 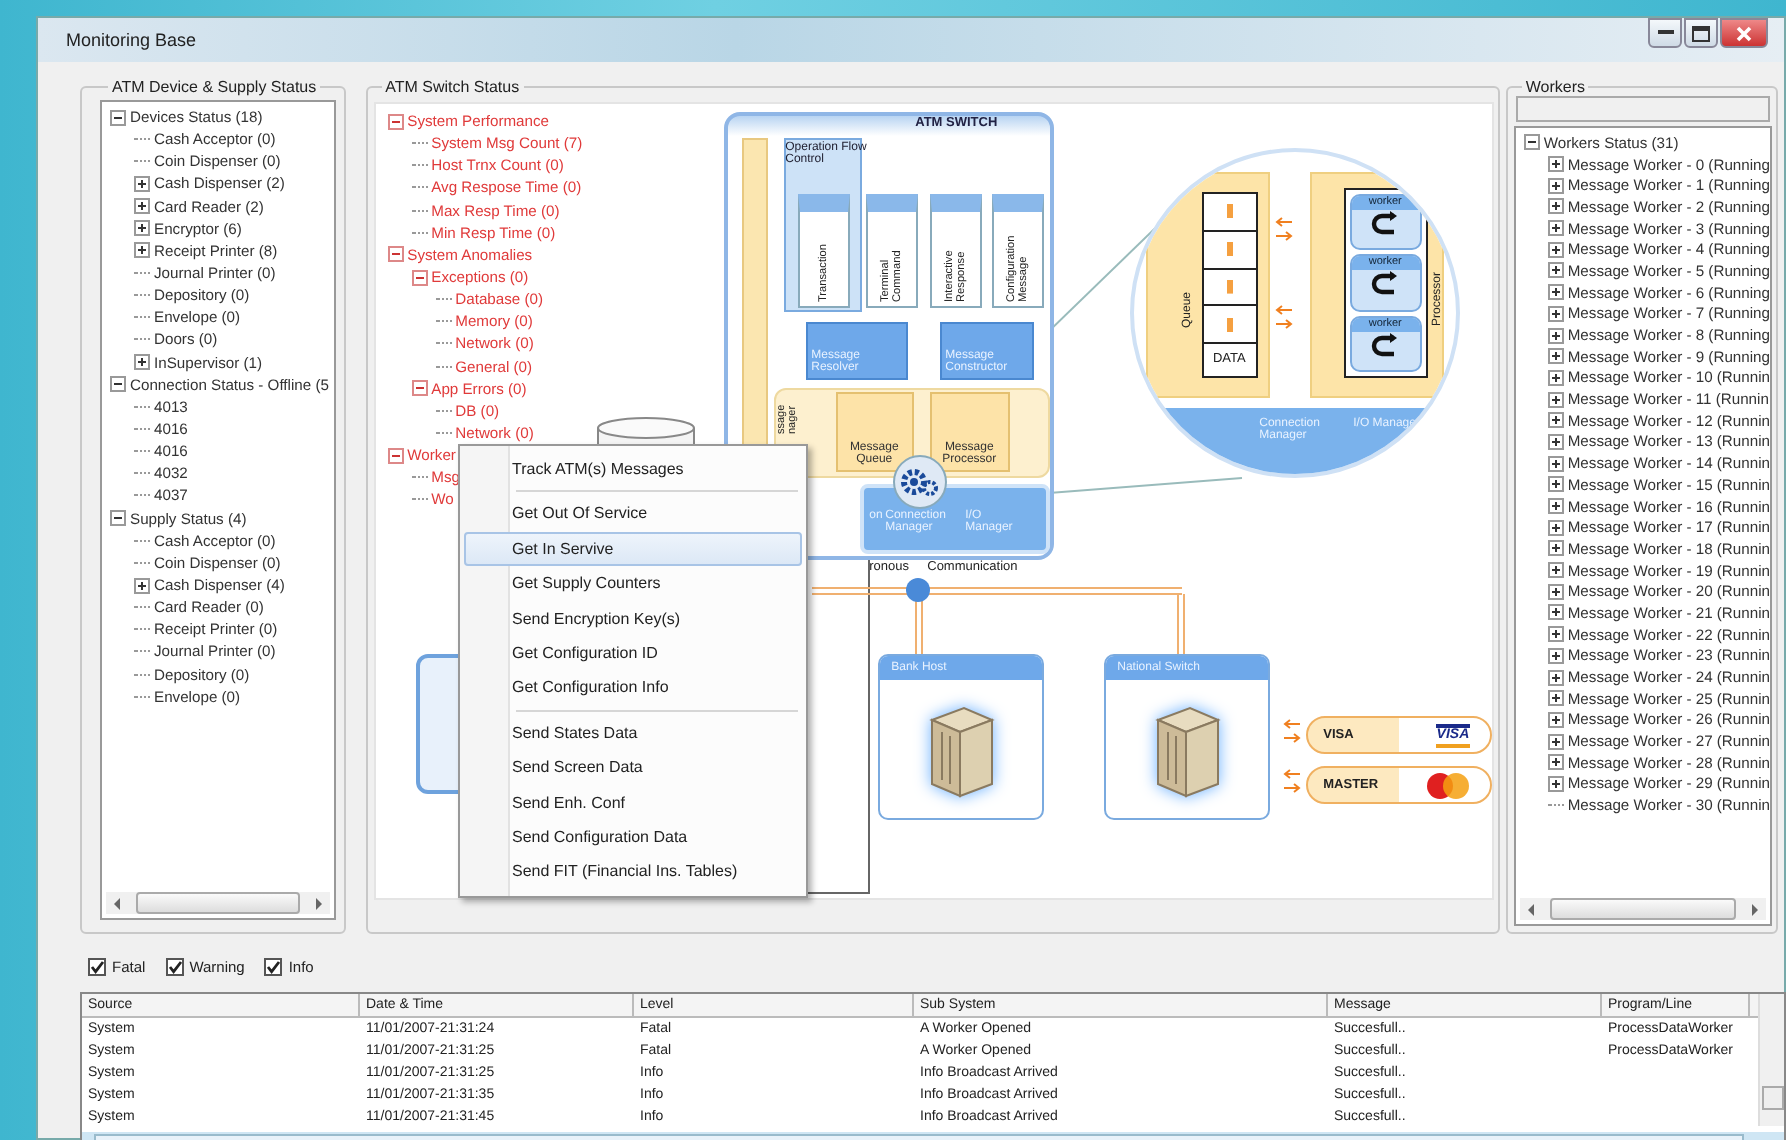 I want to click on menu-item: Get Out Of Service, so click(x=633, y=514).